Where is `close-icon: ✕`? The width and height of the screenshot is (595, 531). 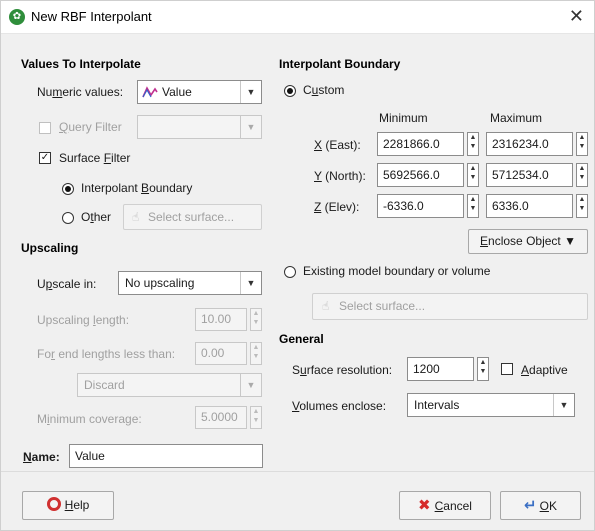
close-icon: ✕ is located at coordinates (576, 16).